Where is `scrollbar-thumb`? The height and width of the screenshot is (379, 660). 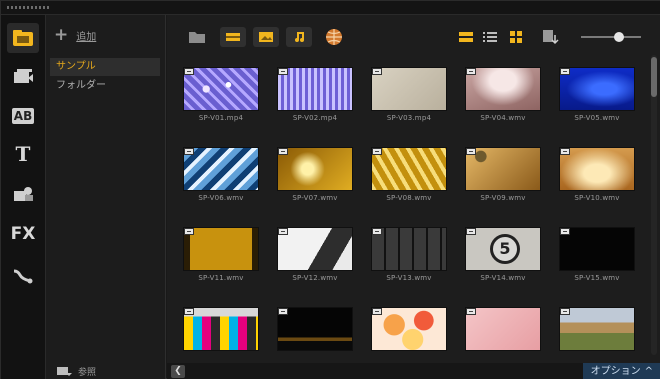 scrollbar-thumb is located at coordinates (654, 77).